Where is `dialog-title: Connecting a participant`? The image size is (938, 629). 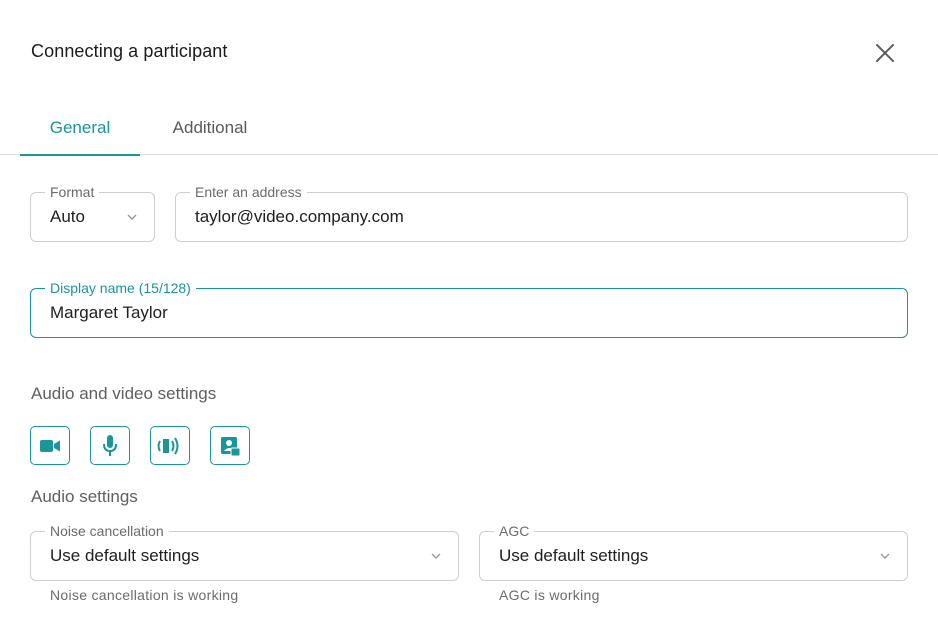 dialog-title: Connecting a participant is located at coordinates (129, 51).